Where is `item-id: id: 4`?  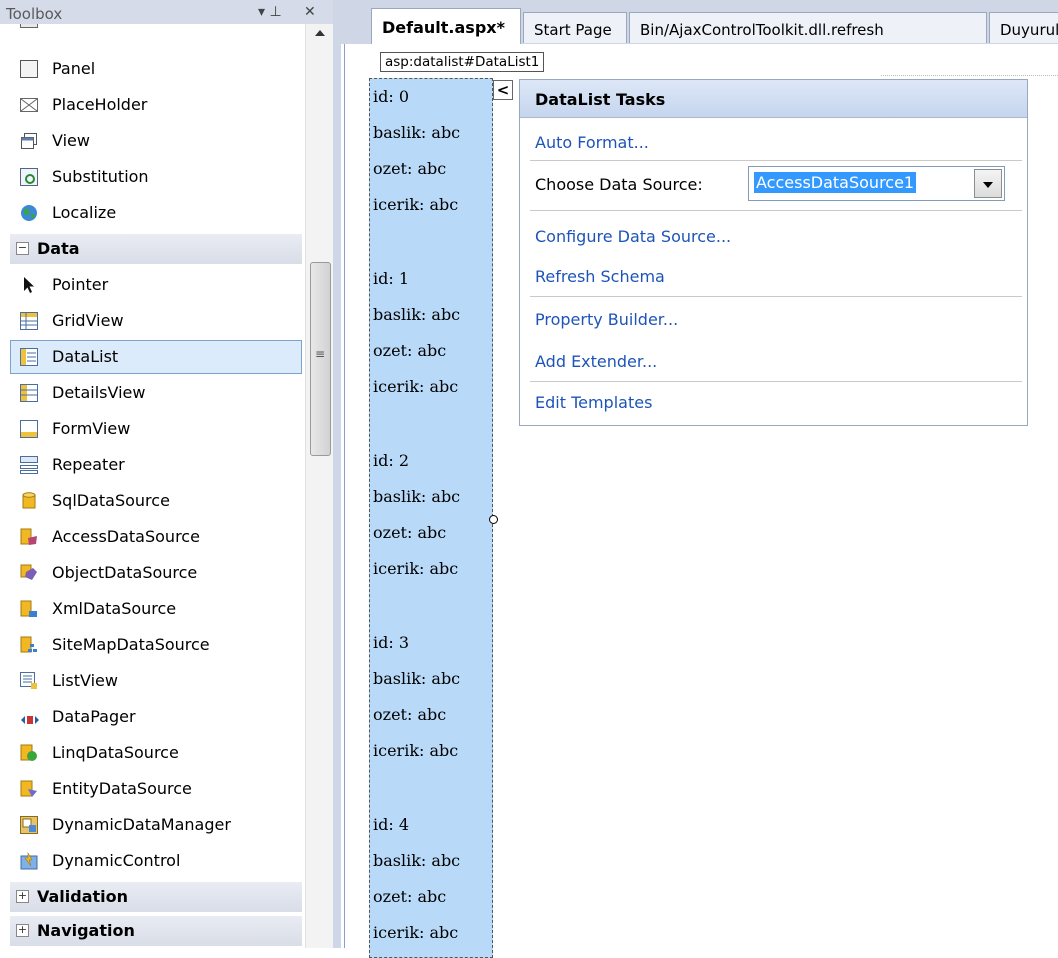 item-id: id: 4 is located at coordinates (391, 824).